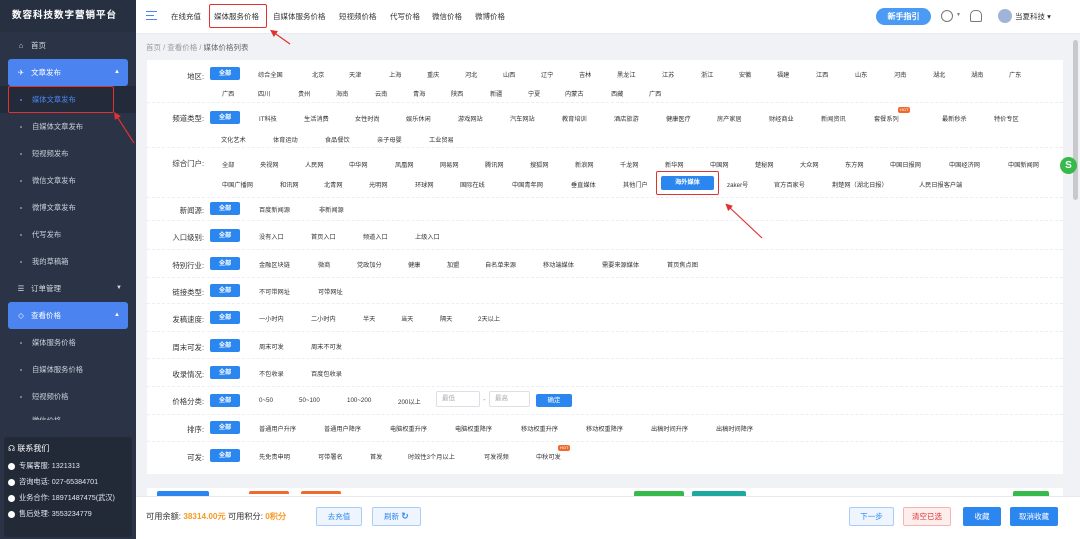 This screenshot has width=1080, height=539. I want to click on filter-option: 浙江, so click(707, 74).